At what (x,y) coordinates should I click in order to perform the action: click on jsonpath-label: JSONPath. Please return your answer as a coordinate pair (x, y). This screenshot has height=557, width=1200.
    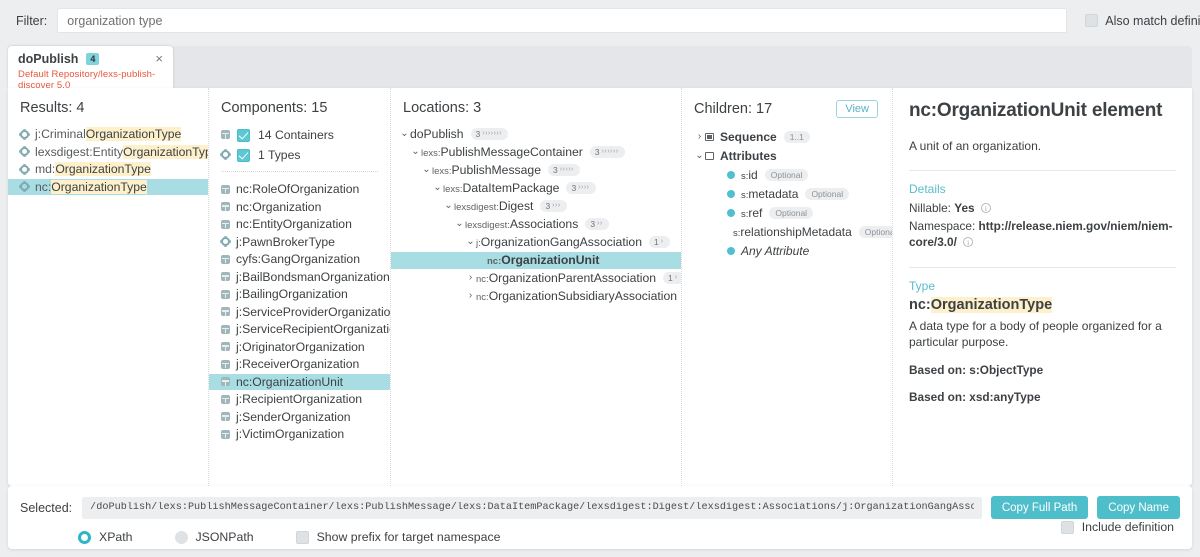
    Looking at the image, I should click on (224, 537).